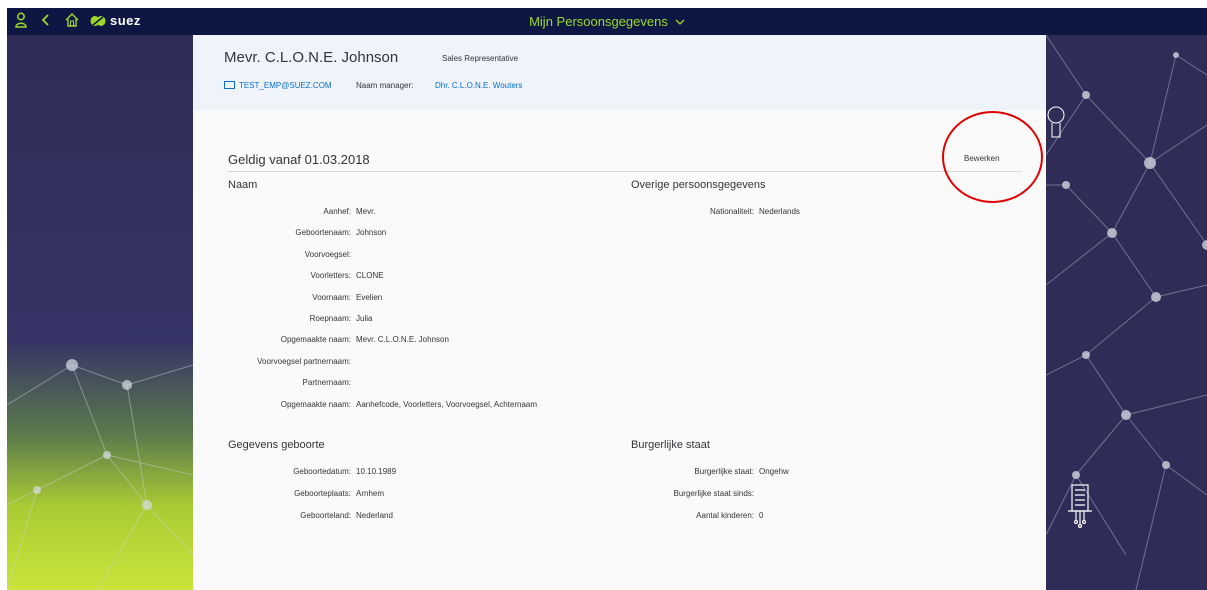 The width and height of the screenshot is (1207, 590). Describe the element at coordinates (322, 471) in the screenshot. I see `field-label: Geboortedatum:` at that location.